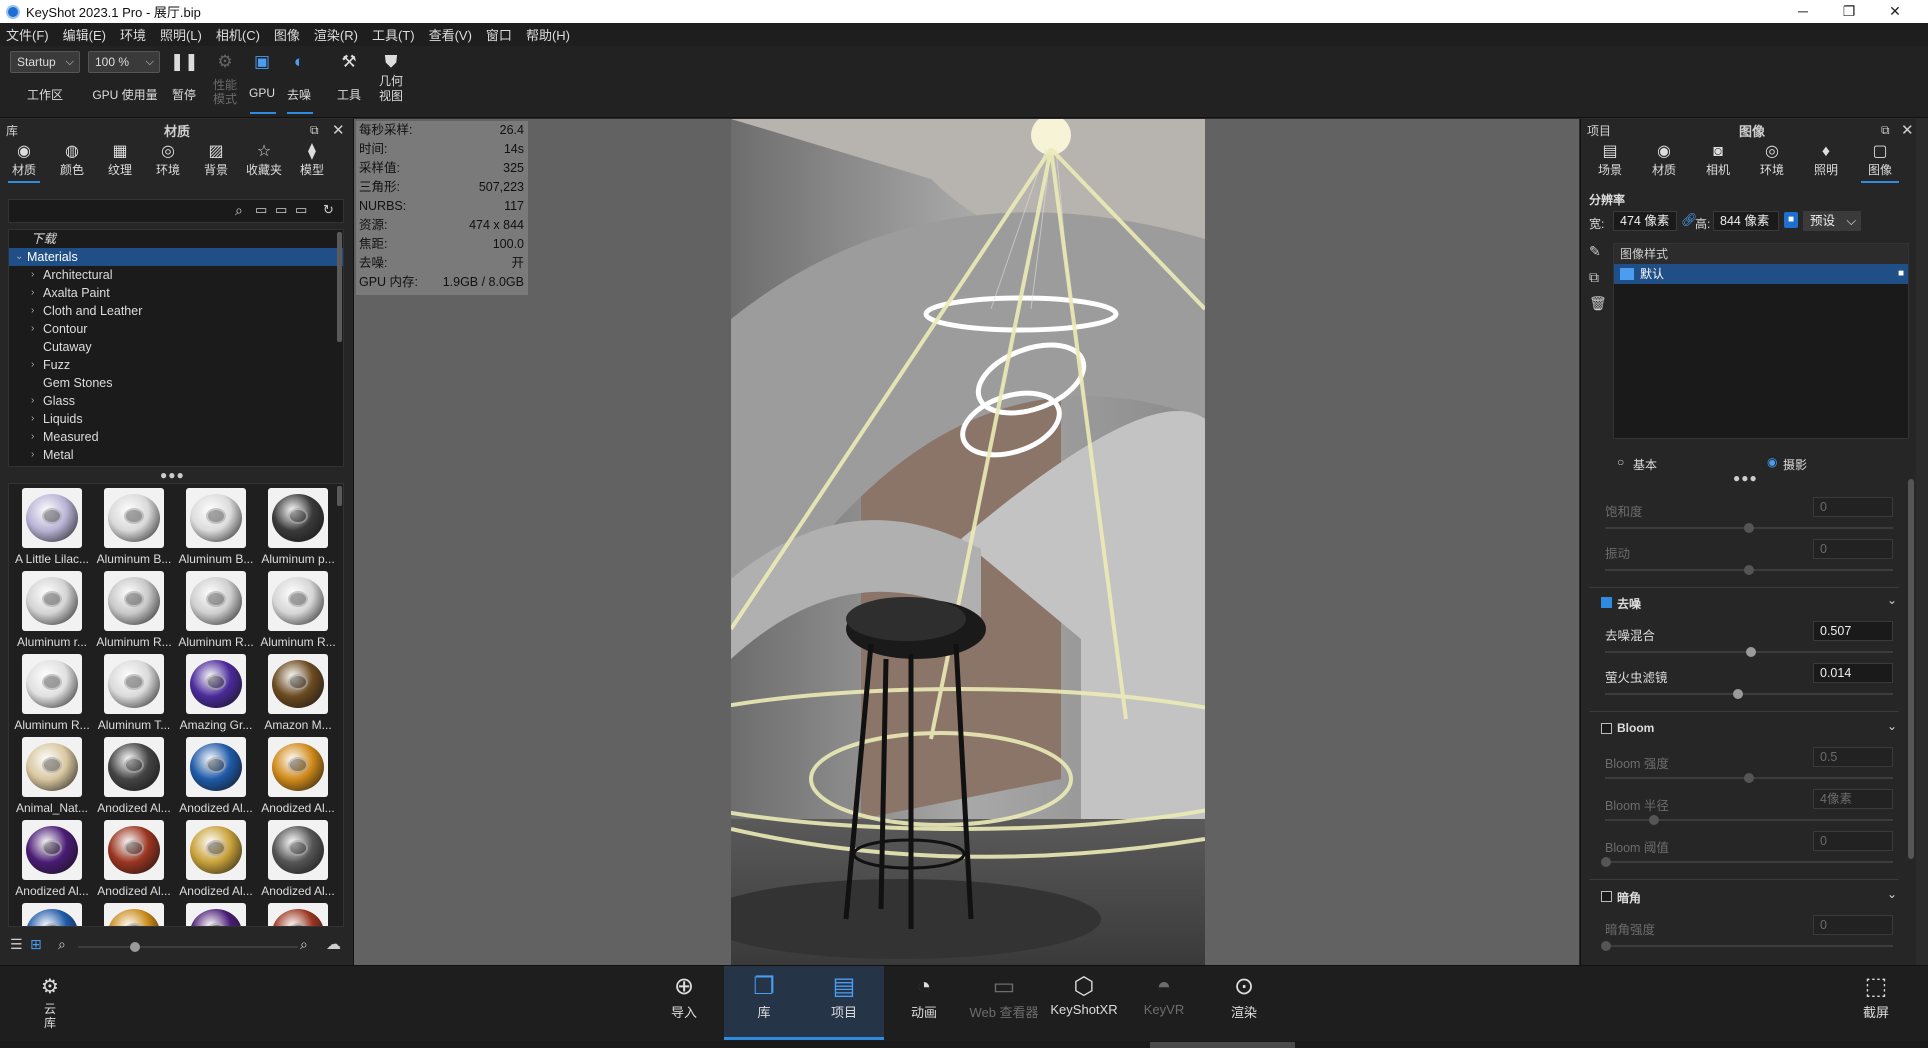  What do you see at coordinates (36, 944) in the screenshot?
I see `grid-view-icon: ⊞` at bounding box center [36, 944].